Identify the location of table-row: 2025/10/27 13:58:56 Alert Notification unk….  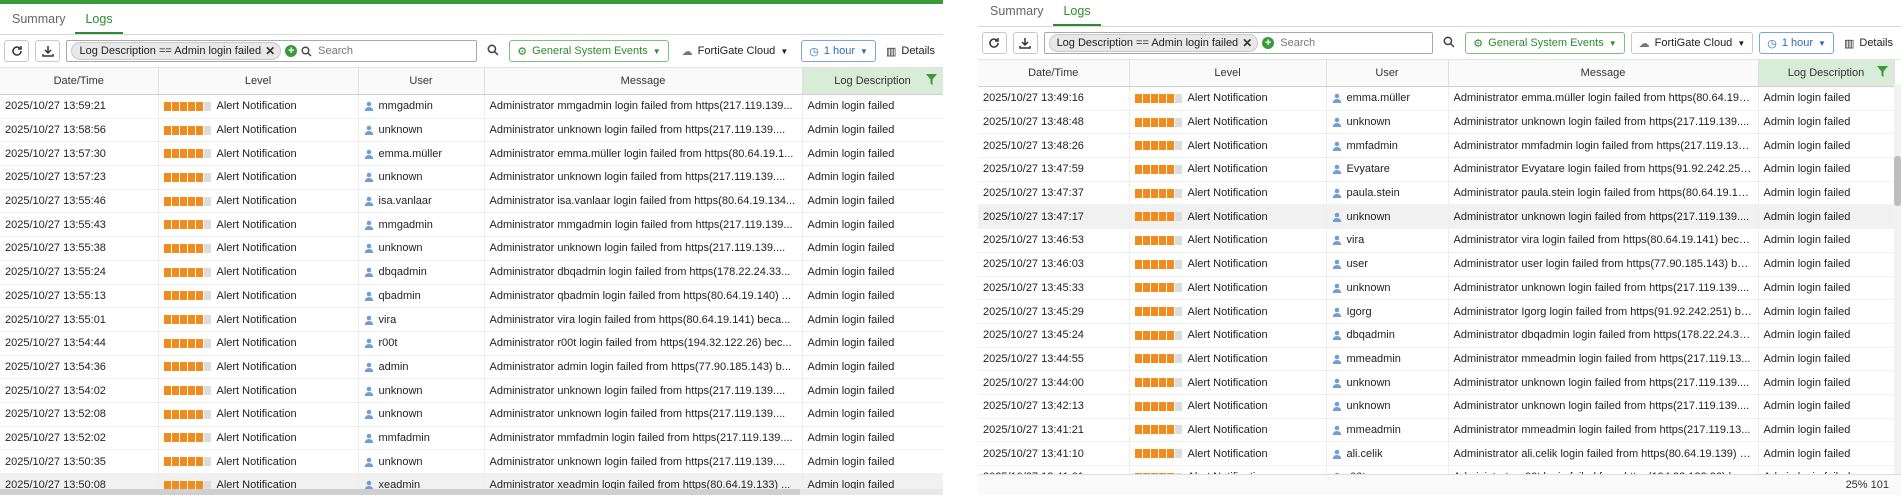
(471, 130).